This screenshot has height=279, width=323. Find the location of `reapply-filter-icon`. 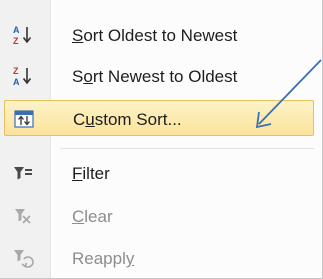

reapply-filter-icon is located at coordinates (23, 258).